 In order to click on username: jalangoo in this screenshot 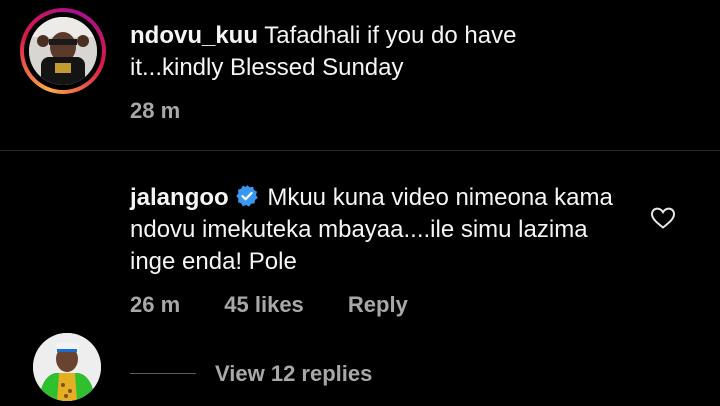, I will do `click(179, 197)`.